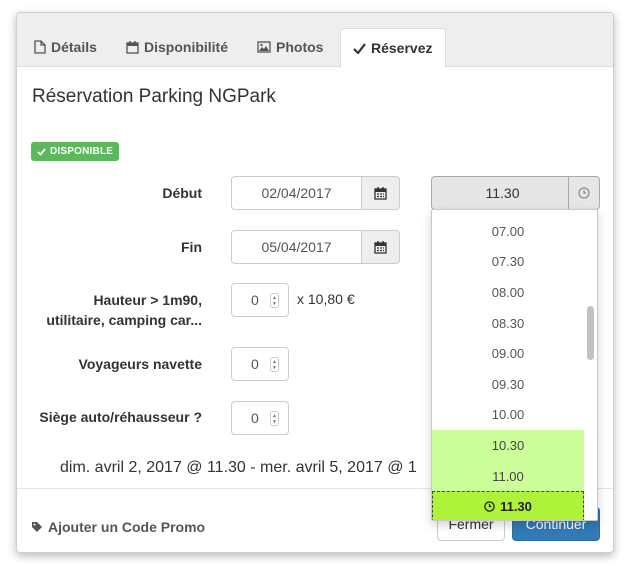  I want to click on promo-code-link: Ajouter un Code Promo, so click(118, 527).